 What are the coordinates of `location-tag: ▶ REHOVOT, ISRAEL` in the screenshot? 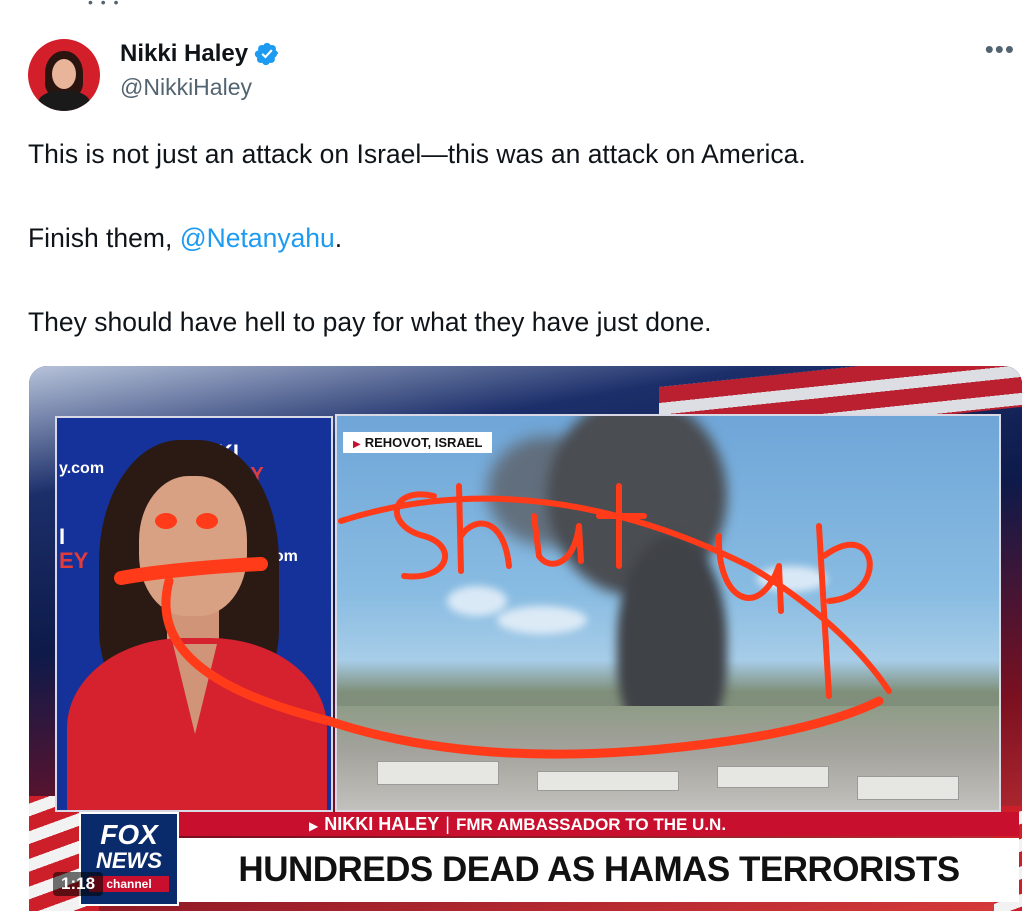 It's located at (418, 442).